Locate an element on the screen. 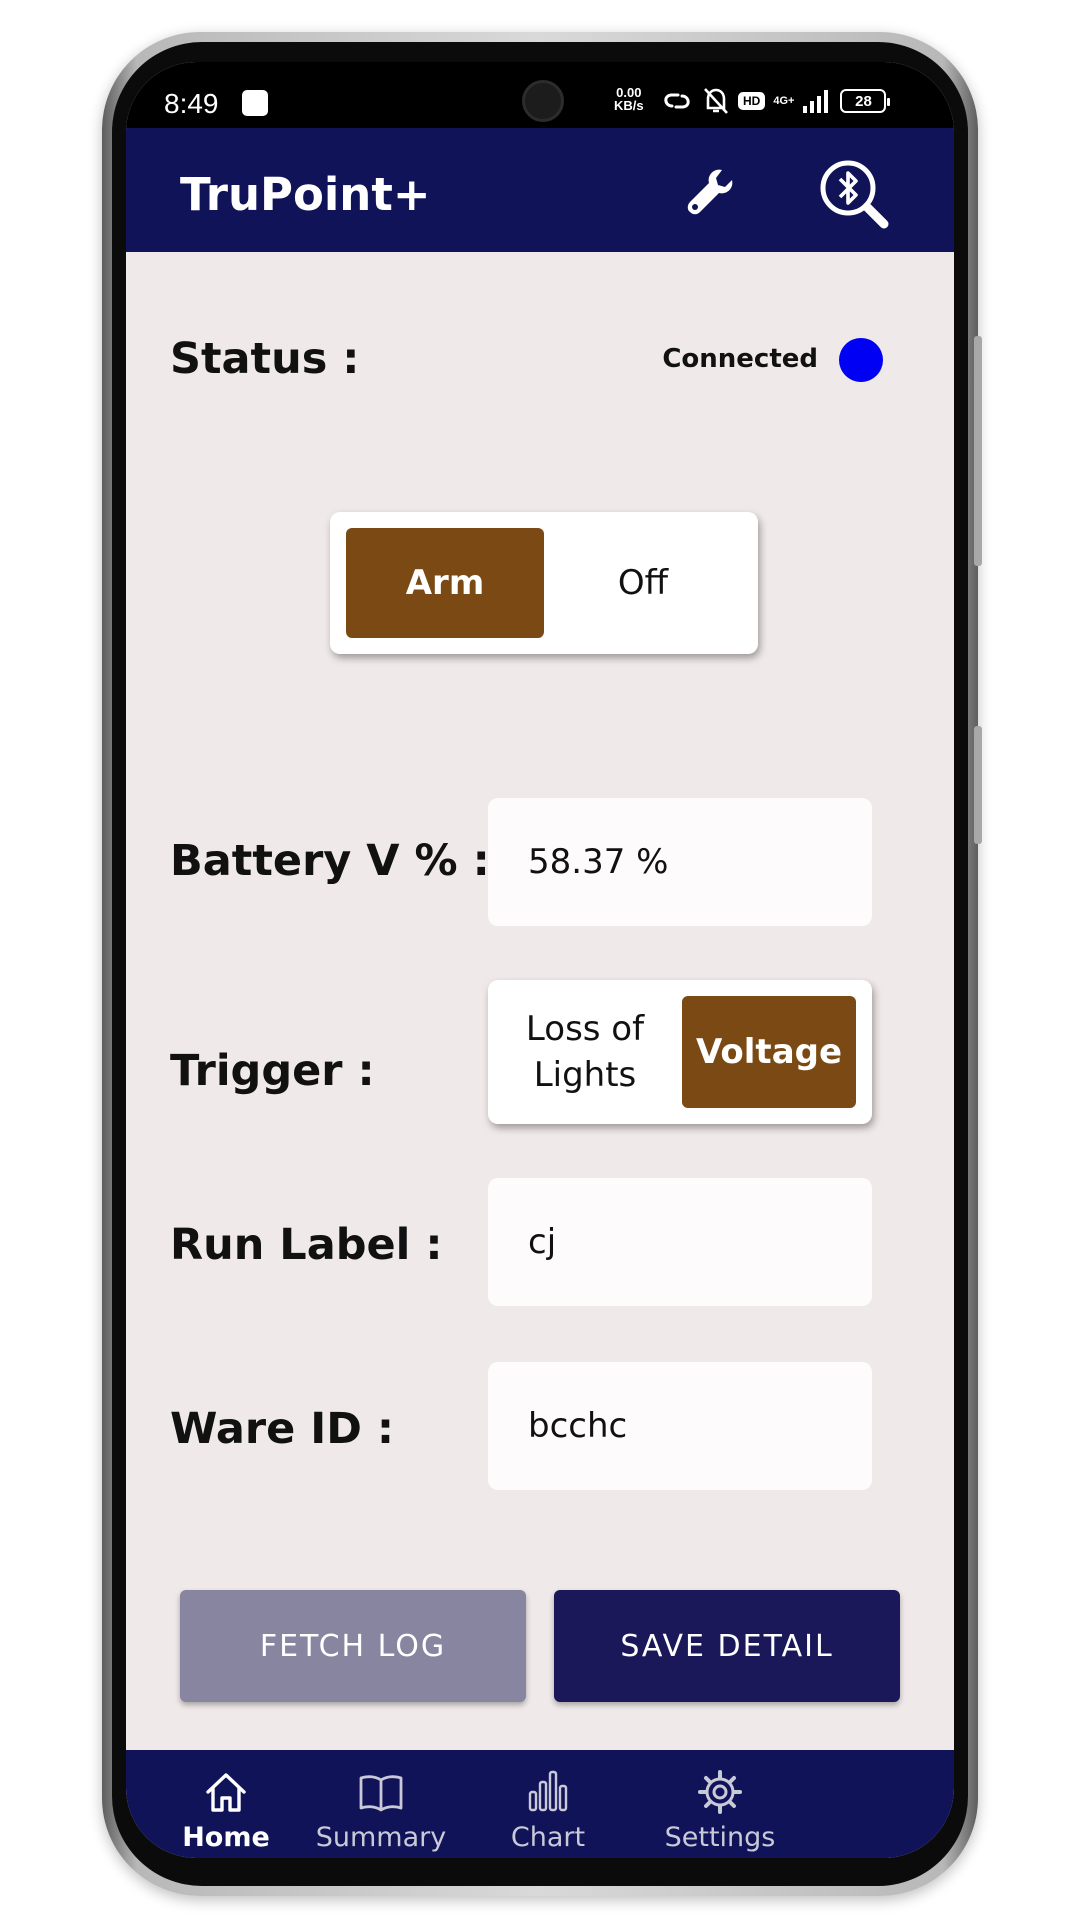 Image resolution: width=1080 pixels, height=1920 pixels. network-speed-unit: KB/s is located at coordinates (629, 105).